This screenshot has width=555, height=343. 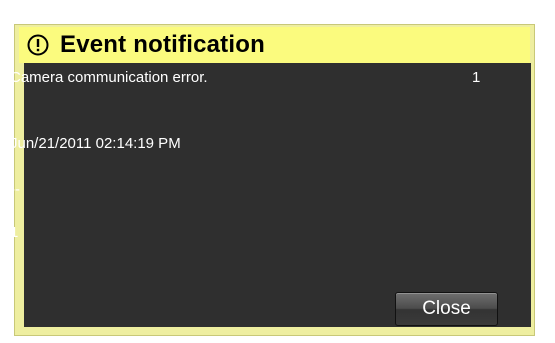 I want to click on dialog-titlebar: Event notification, so click(x=274, y=45).